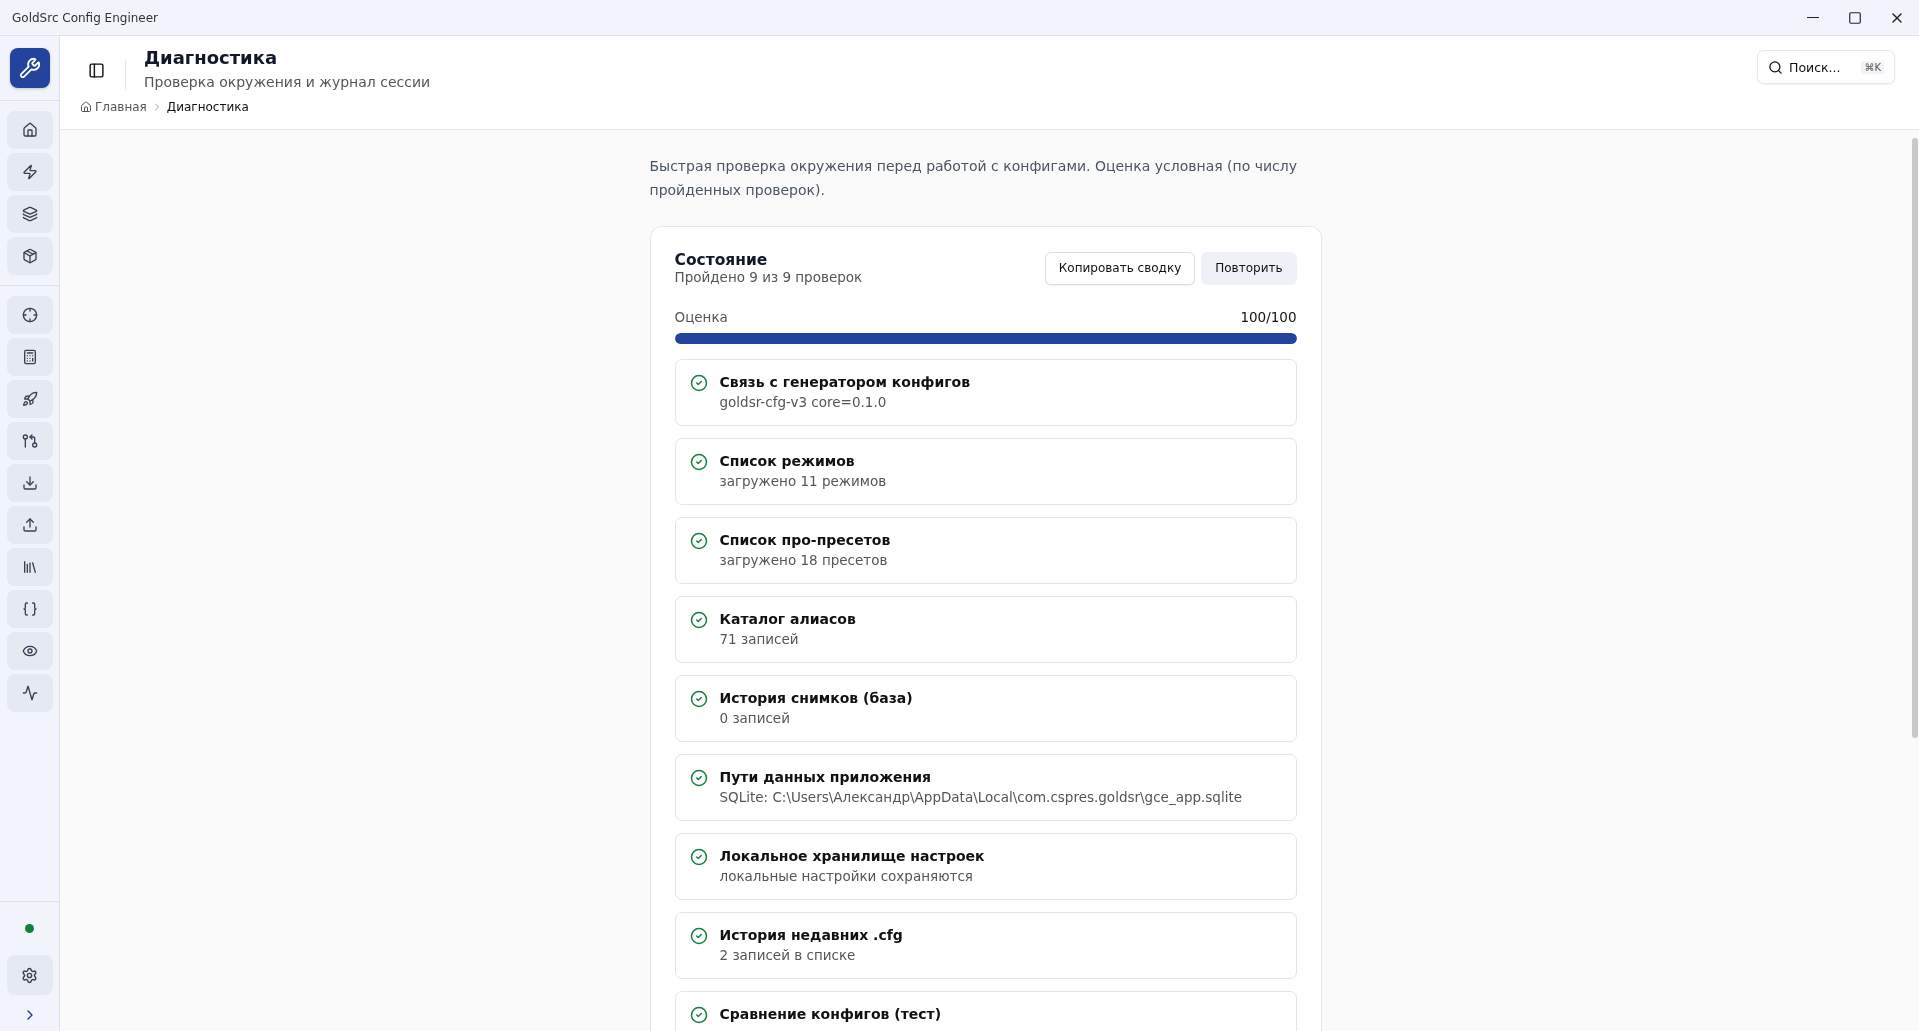 The image size is (1919, 1031). What do you see at coordinates (852, 856) in the screenshot?
I see `check-title: Локальное хранилище настроек` at bounding box center [852, 856].